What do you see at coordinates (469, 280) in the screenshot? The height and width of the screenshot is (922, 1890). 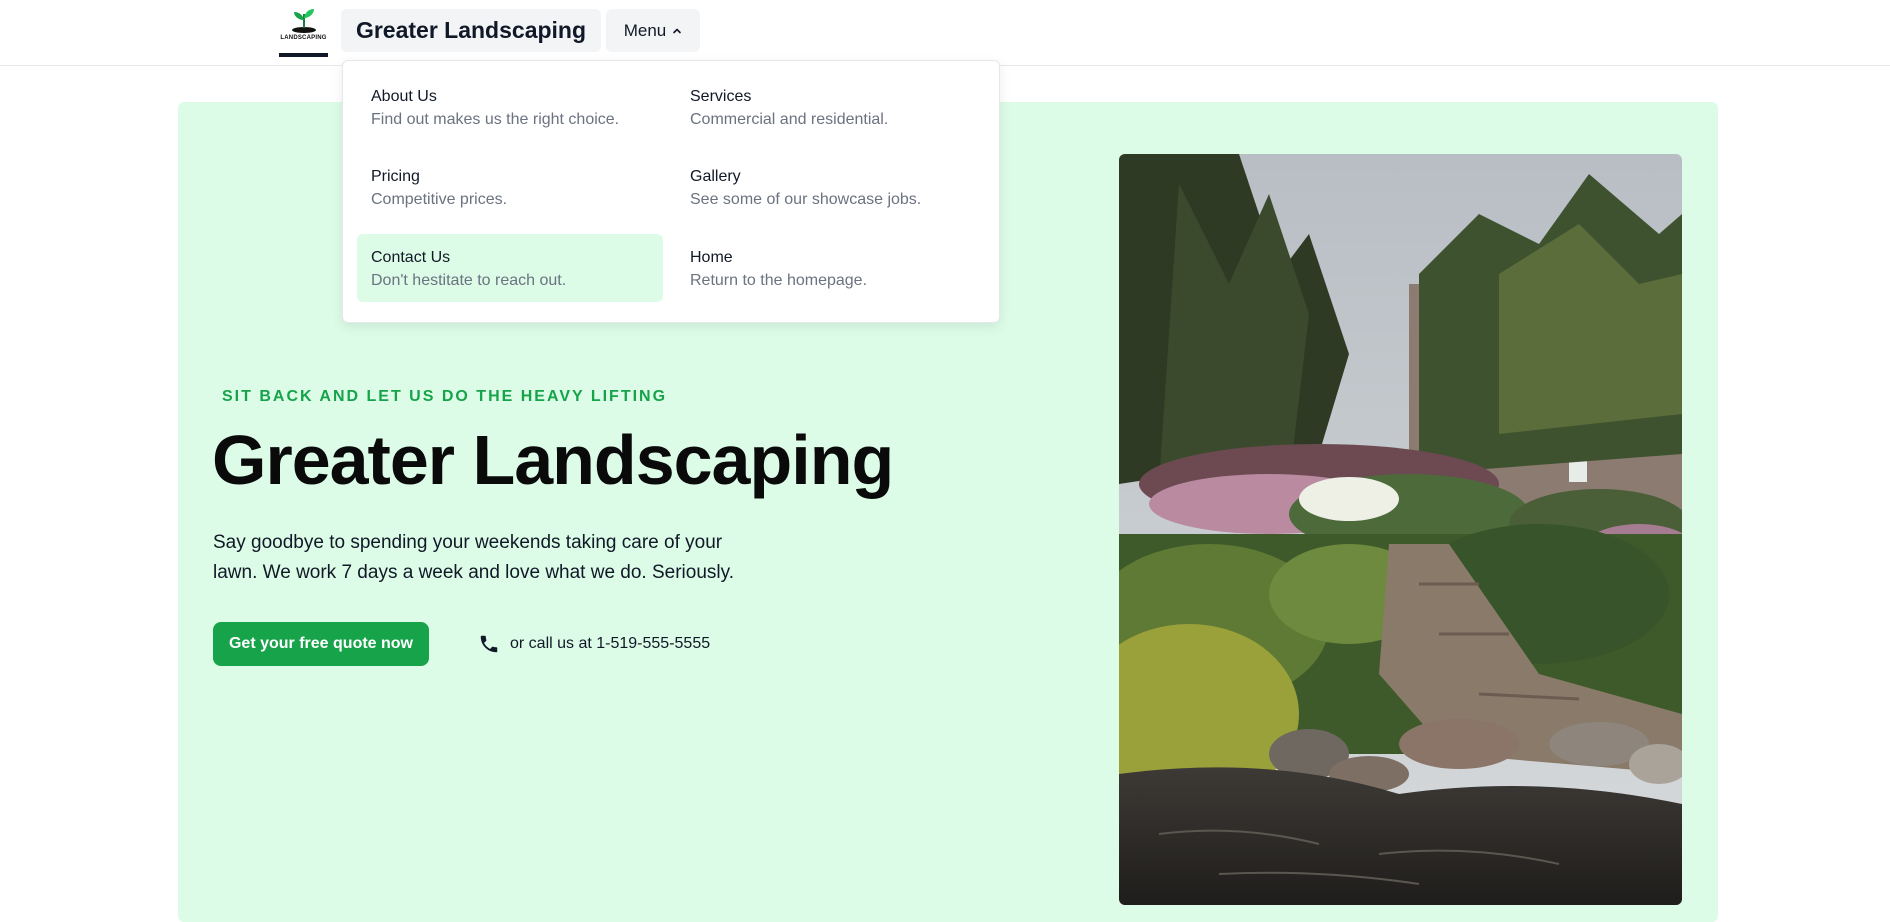 I see `menu-item-description: Don't hestitate to reach out.` at bounding box center [469, 280].